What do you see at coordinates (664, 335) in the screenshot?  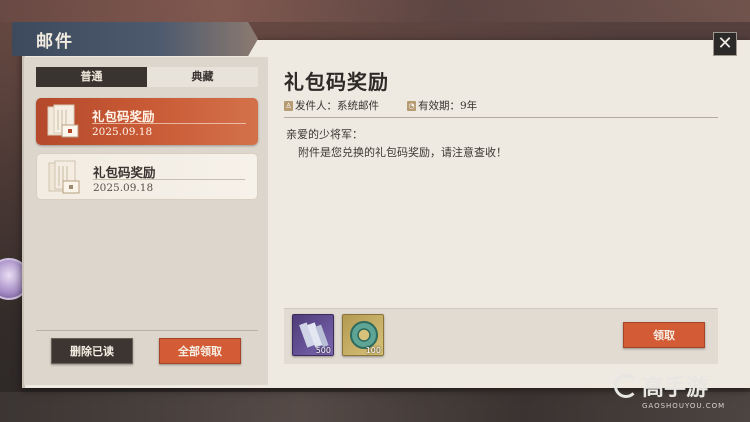 I see `claim-button: 领取` at bounding box center [664, 335].